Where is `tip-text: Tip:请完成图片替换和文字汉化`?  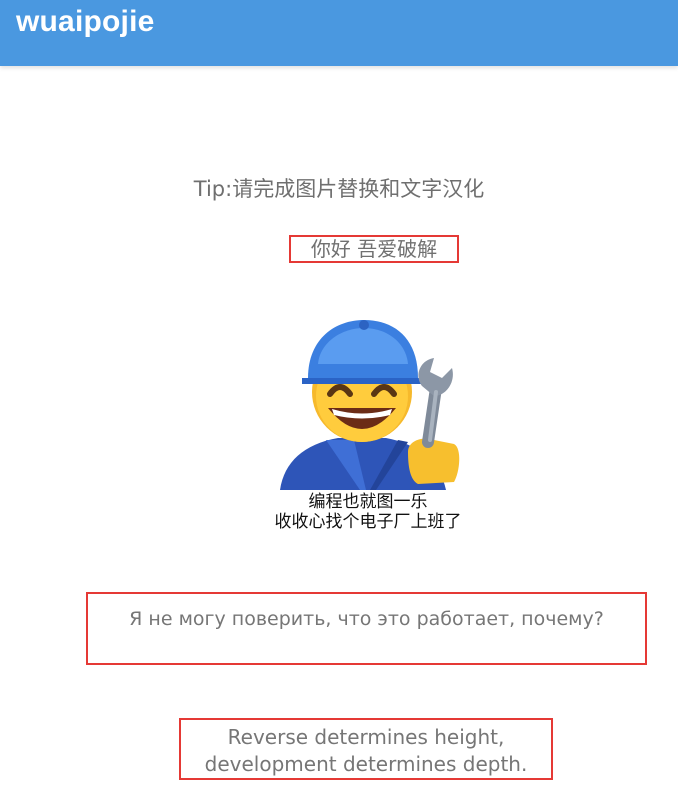
tip-text: Tip:请完成图片替换和文字汉化 is located at coordinates (339, 189).